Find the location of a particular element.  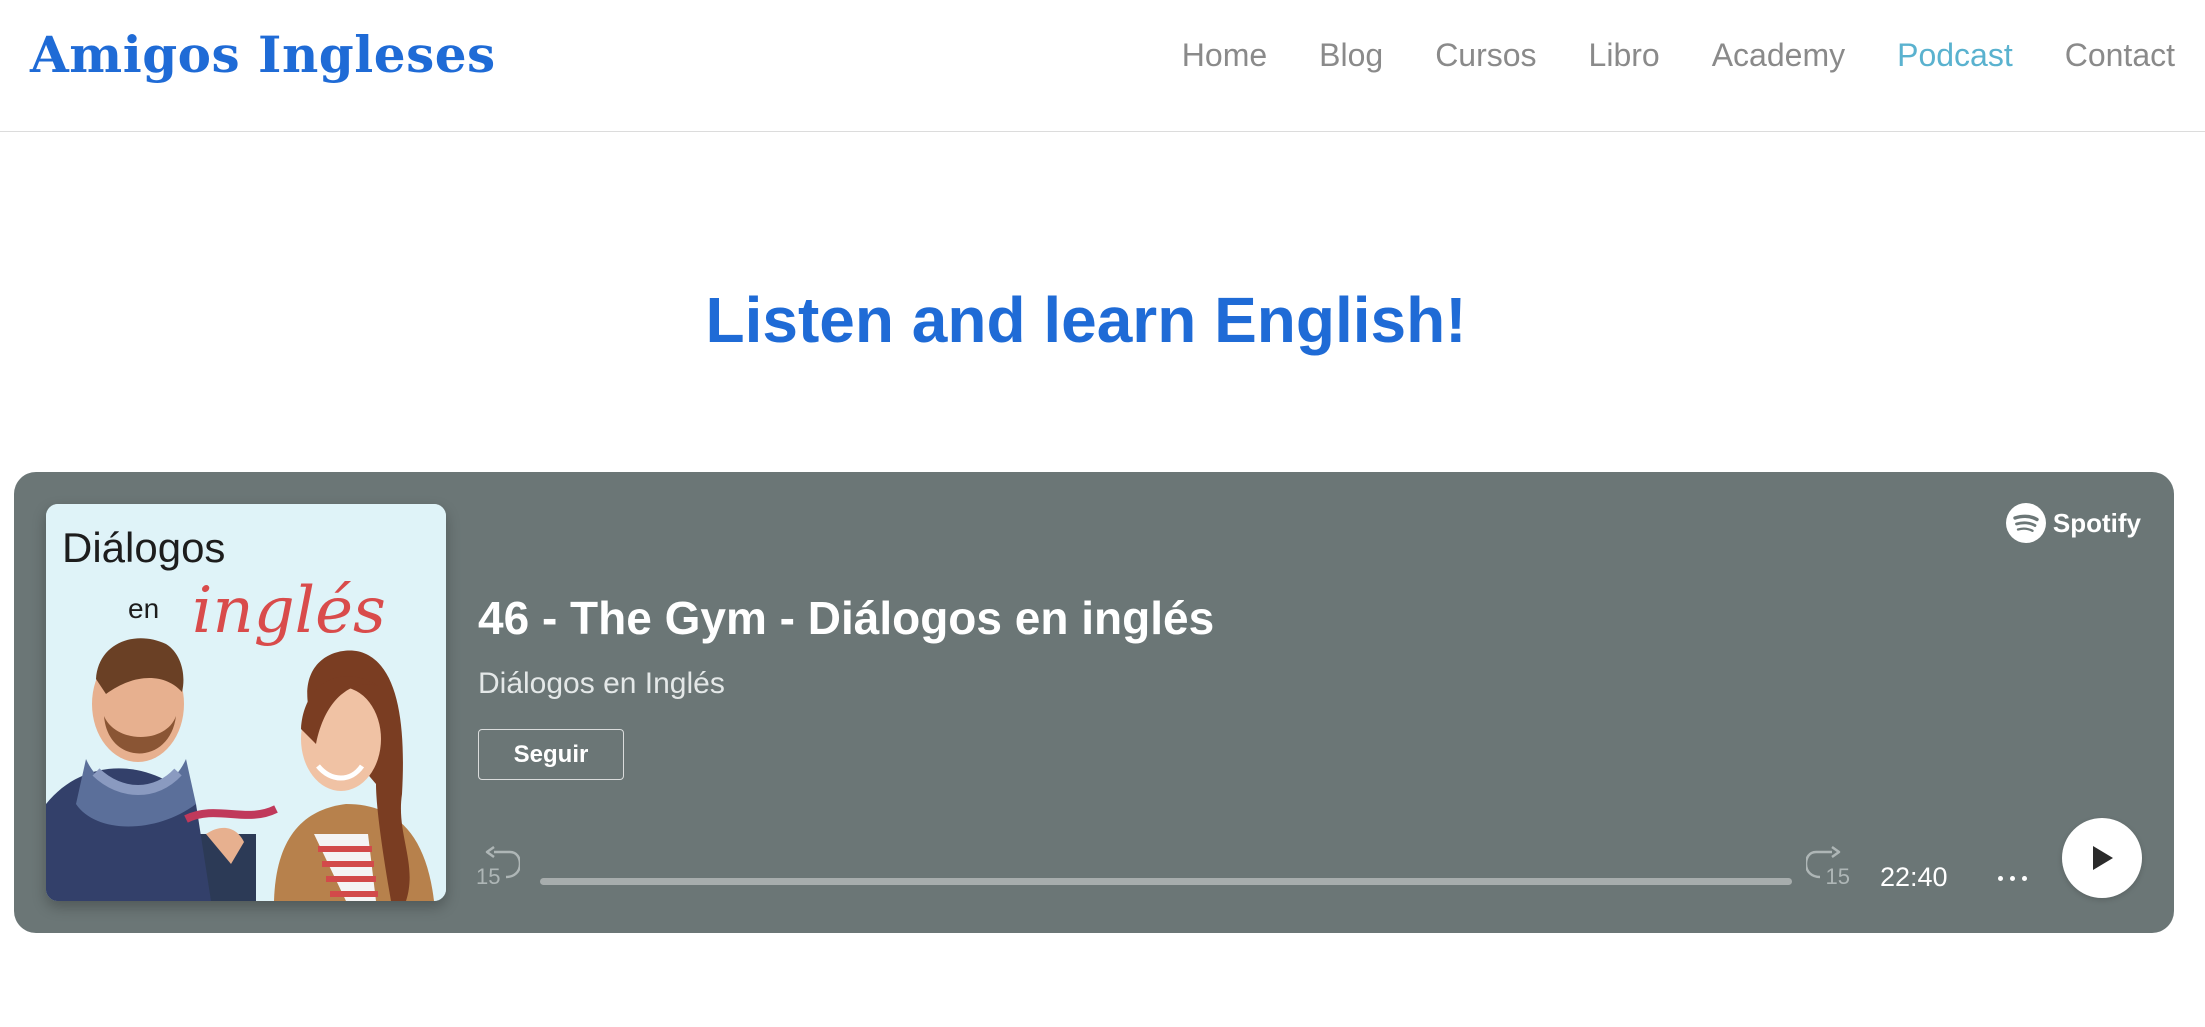

more-options-button is located at coordinates (2012, 878).